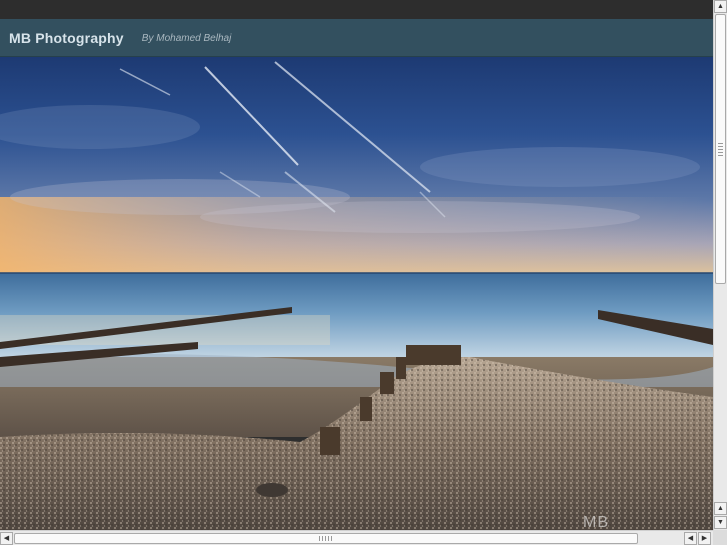 The width and height of the screenshot is (727, 545). I want to click on browser-top-strip, so click(356, 9).